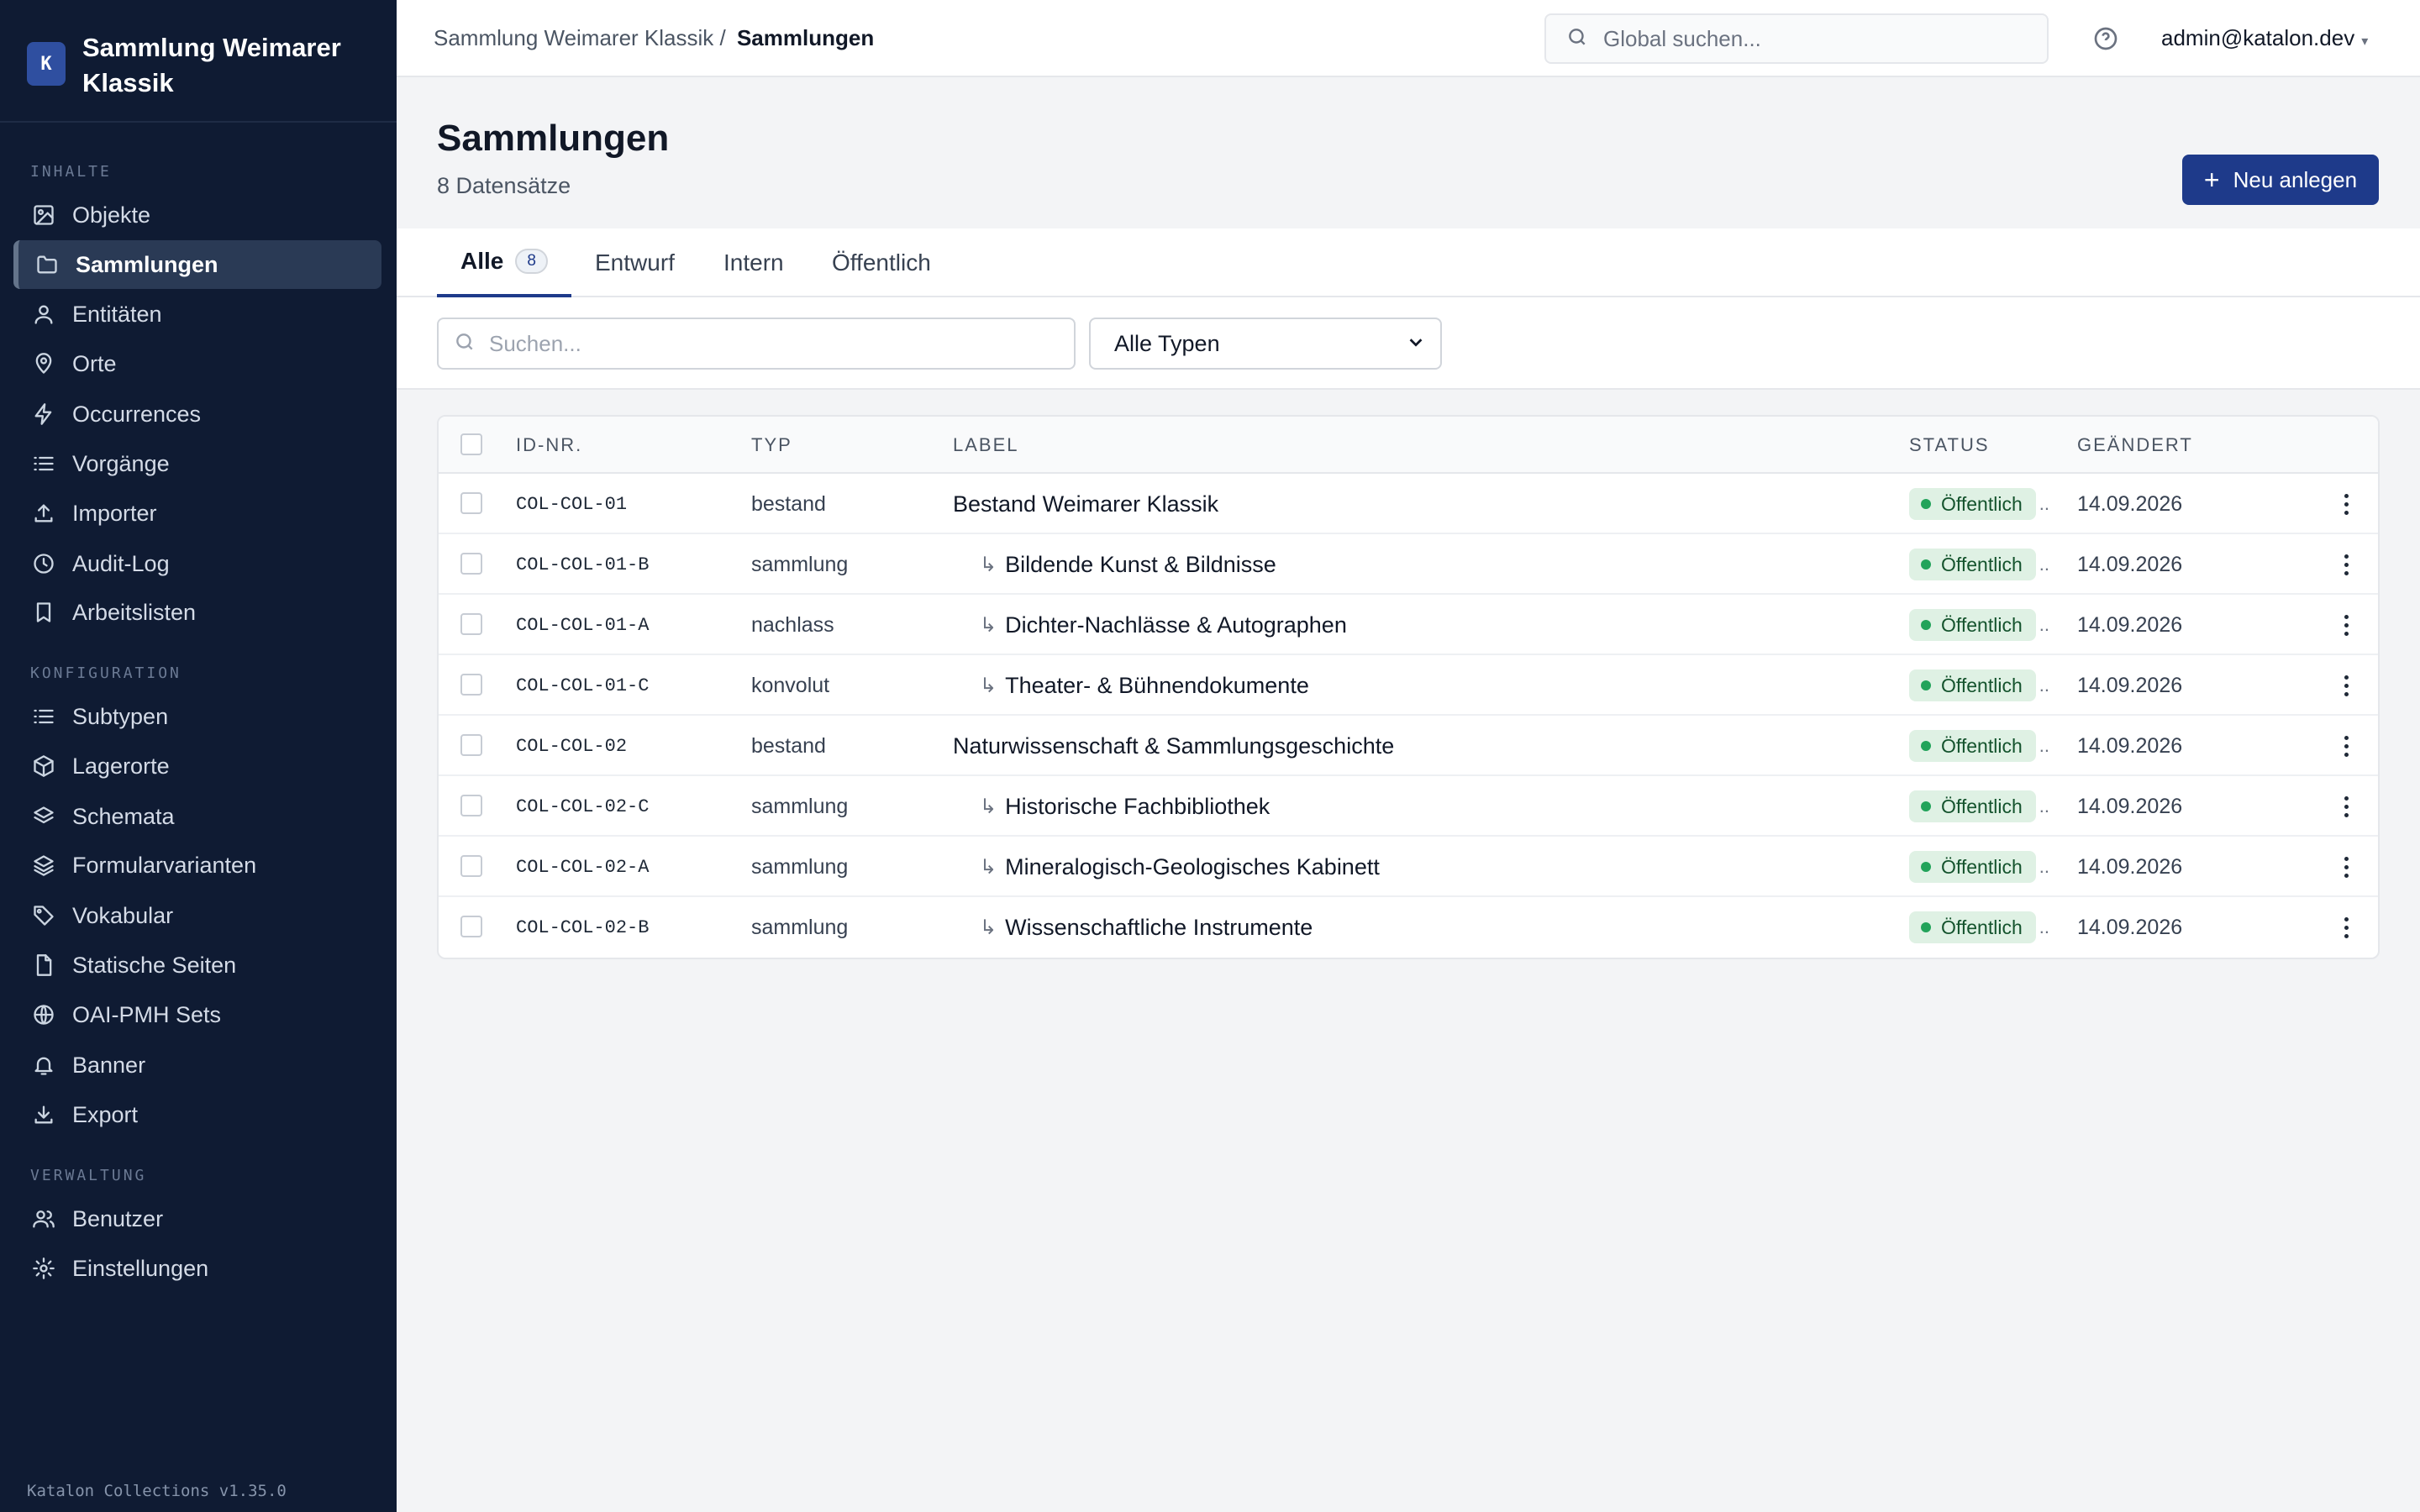 This screenshot has height=1512, width=2420. What do you see at coordinates (43, 965) in the screenshot?
I see `file-icon` at bounding box center [43, 965].